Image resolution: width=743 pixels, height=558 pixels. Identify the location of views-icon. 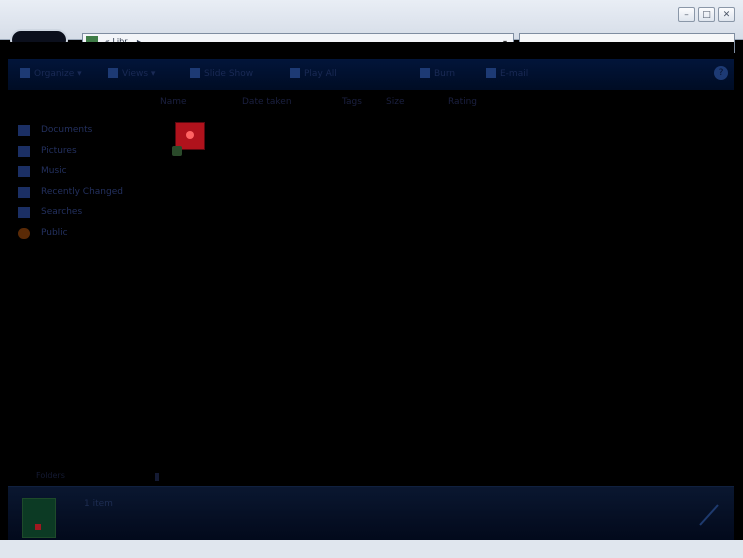
(113, 73).